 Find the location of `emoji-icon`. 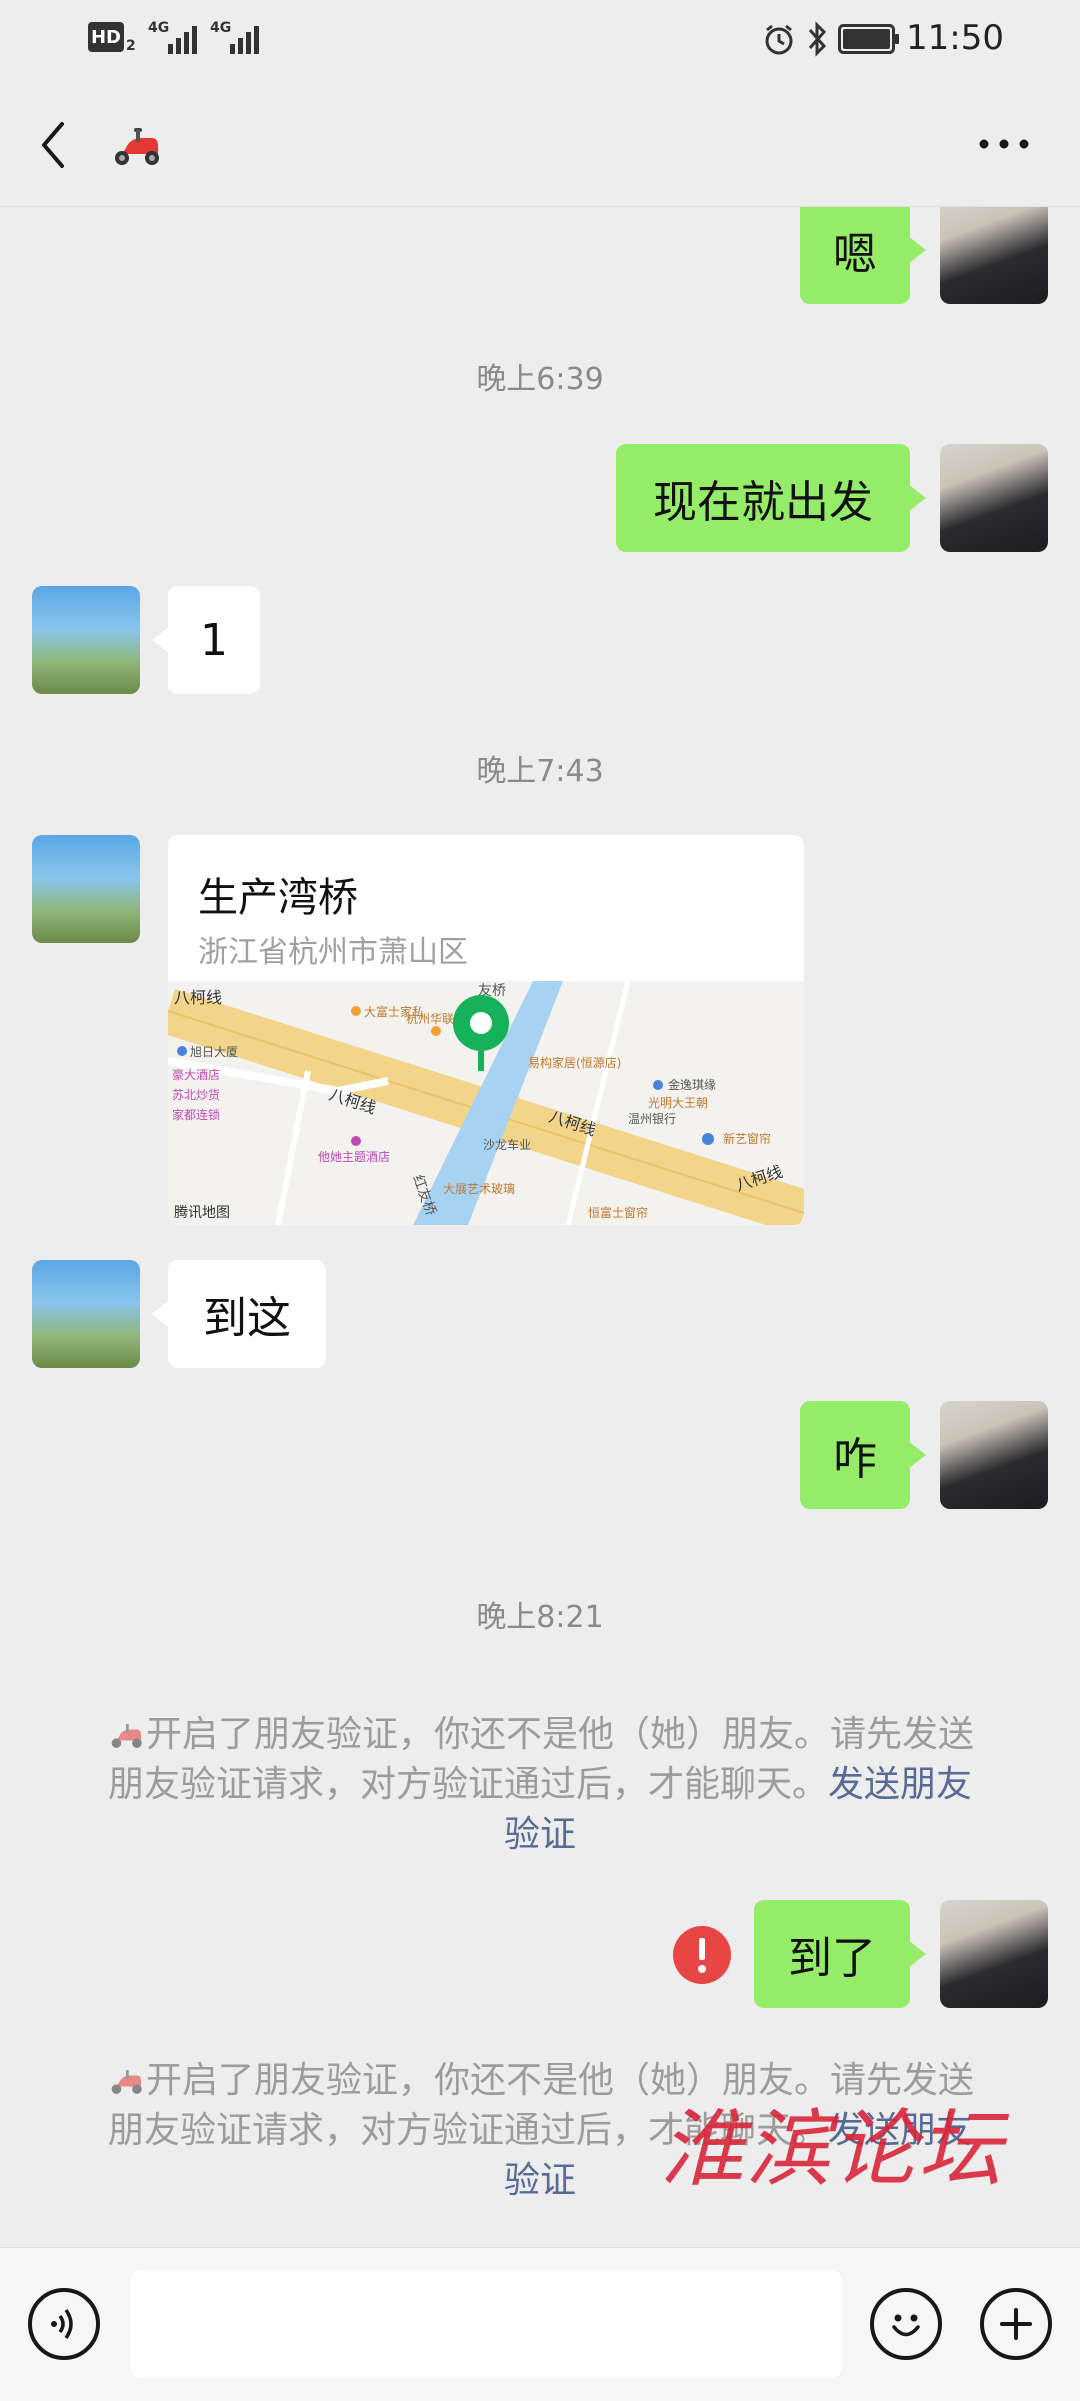

emoji-icon is located at coordinates (906, 2324).